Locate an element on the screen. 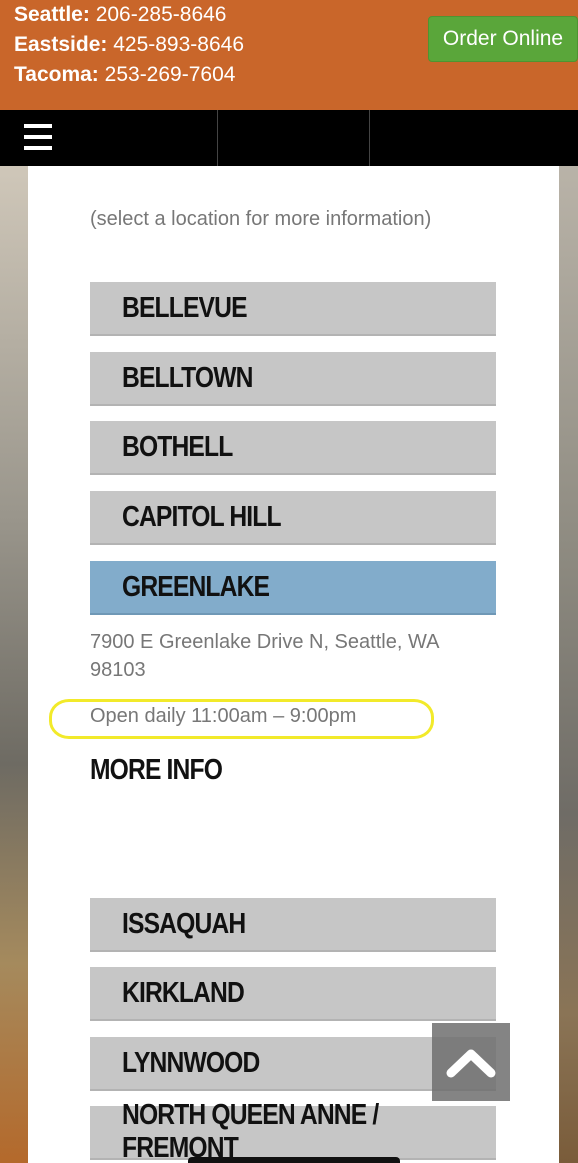 The height and width of the screenshot is (1163, 578). location-label: LYNNWOOD is located at coordinates (191, 1062).